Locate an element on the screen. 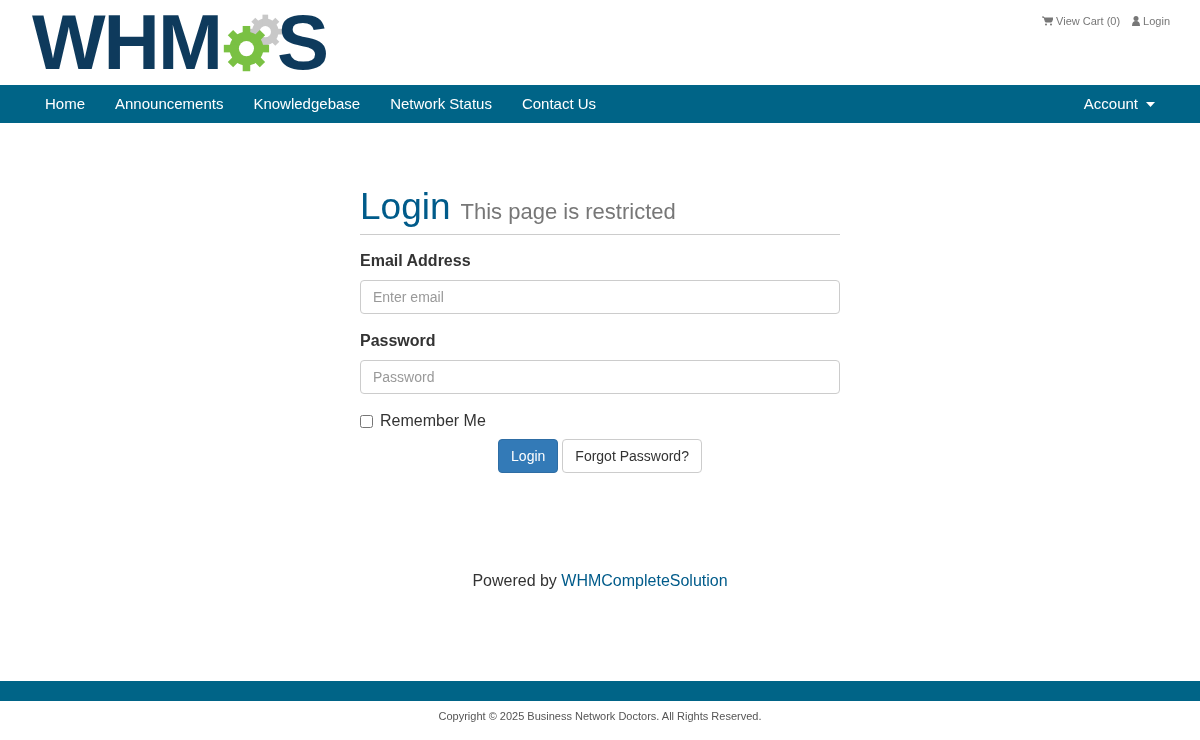 This screenshot has width=1200, height=740. caret-icon is located at coordinates (1150, 104).